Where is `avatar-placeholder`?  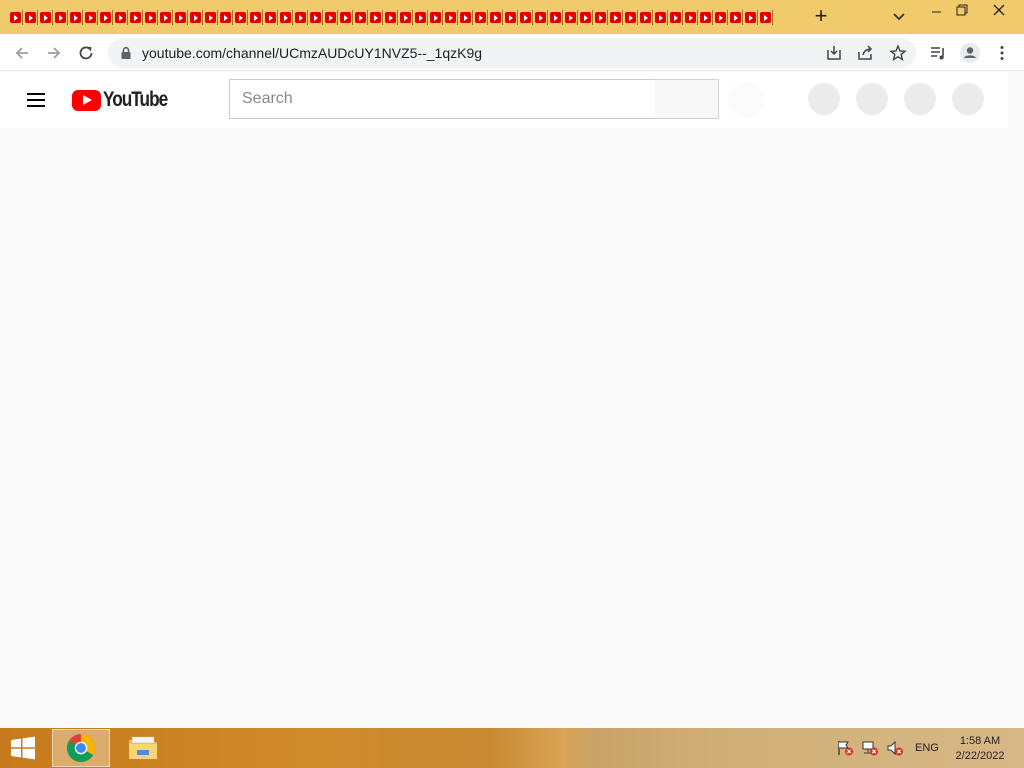
avatar-placeholder is located at coordinates (968, 99).